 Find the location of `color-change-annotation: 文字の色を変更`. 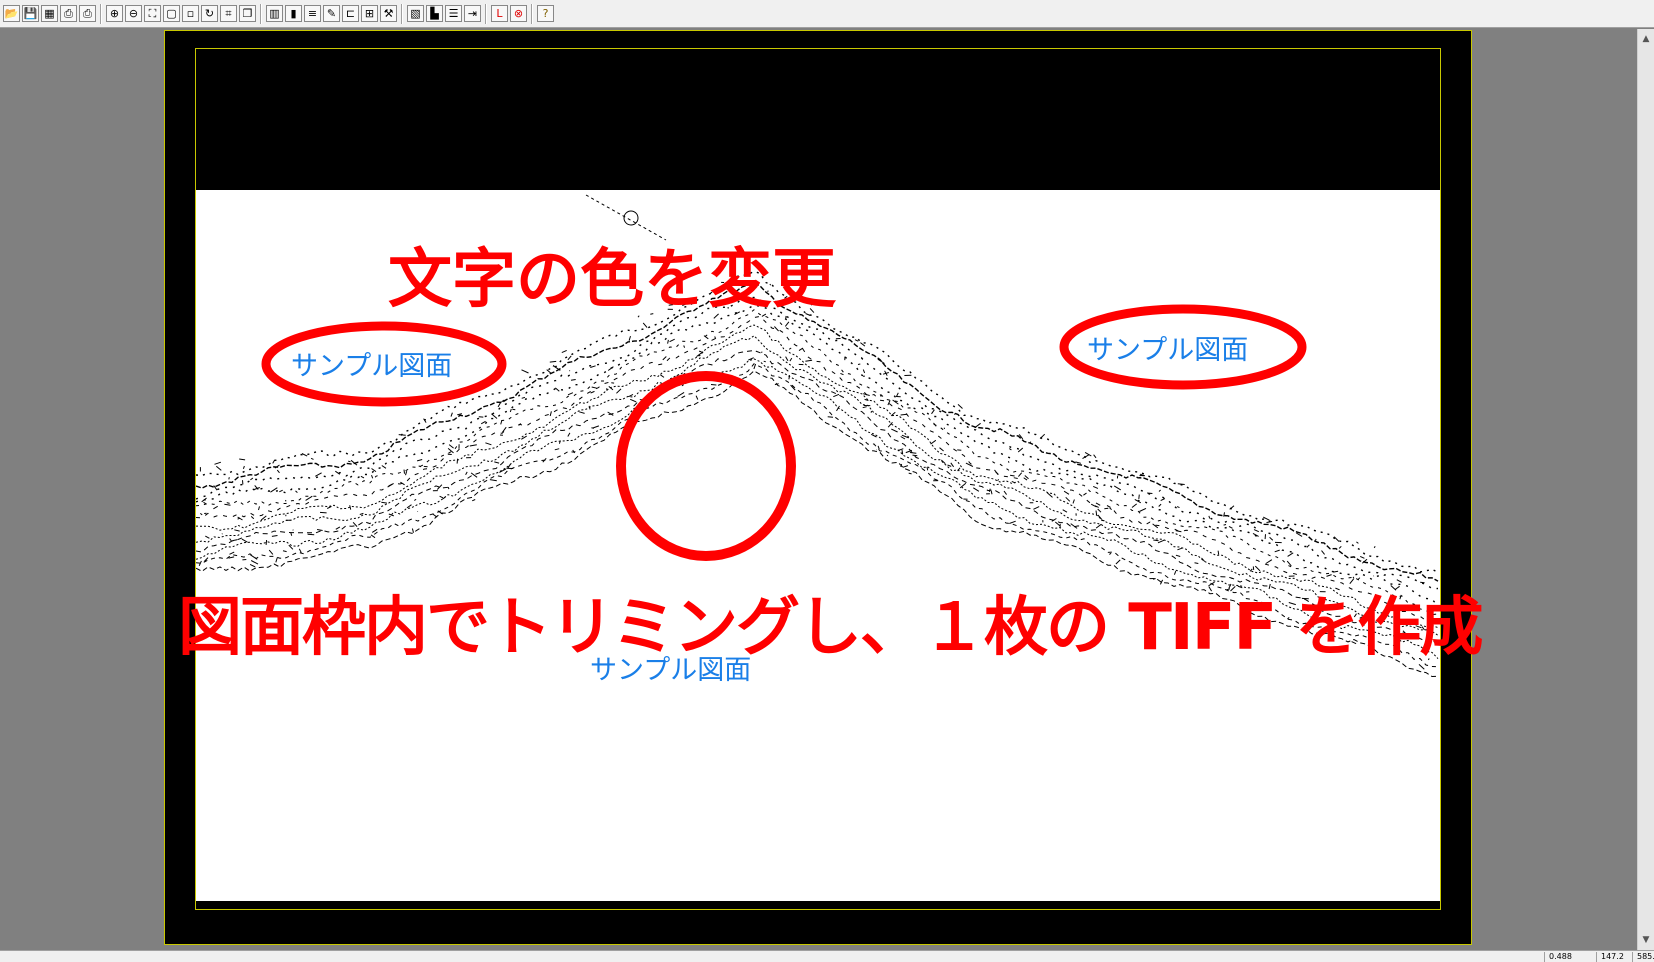

color-change-annotation: 文字の色を変更 is located at coordinates (612, 280).